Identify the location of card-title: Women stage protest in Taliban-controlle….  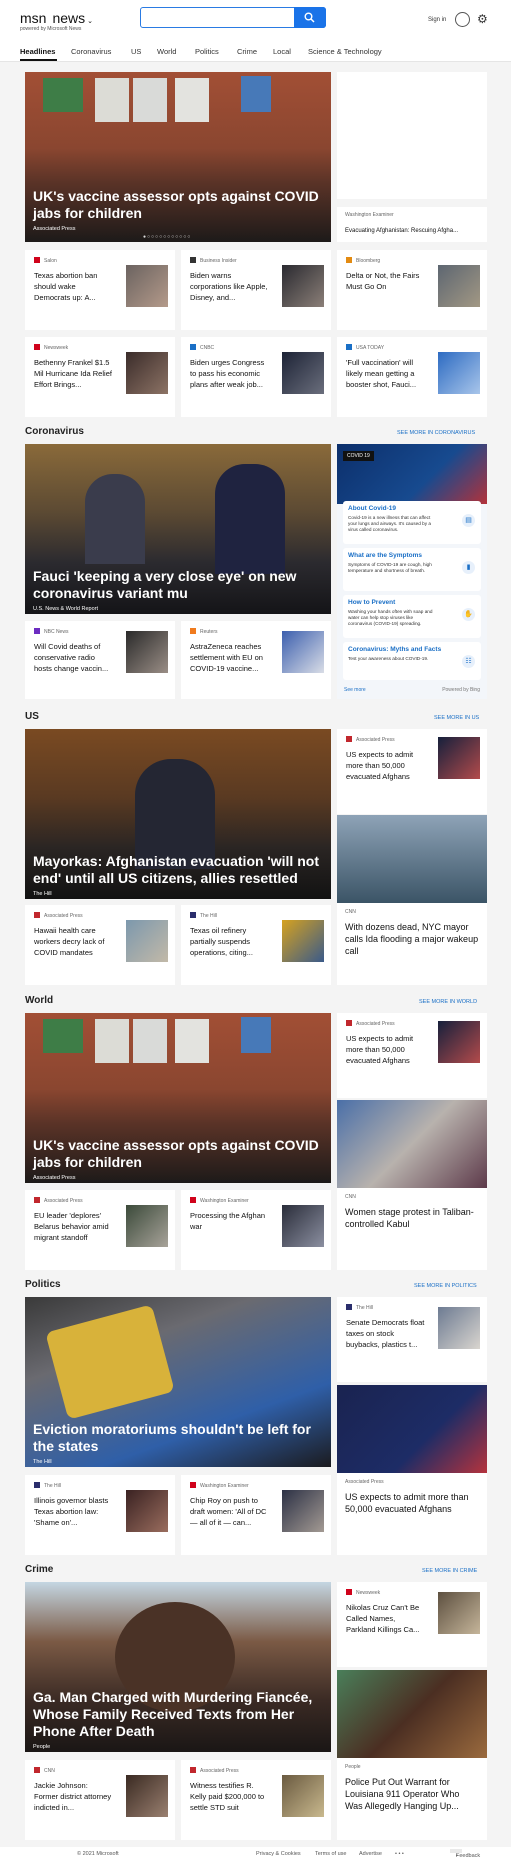
(409, 1218).